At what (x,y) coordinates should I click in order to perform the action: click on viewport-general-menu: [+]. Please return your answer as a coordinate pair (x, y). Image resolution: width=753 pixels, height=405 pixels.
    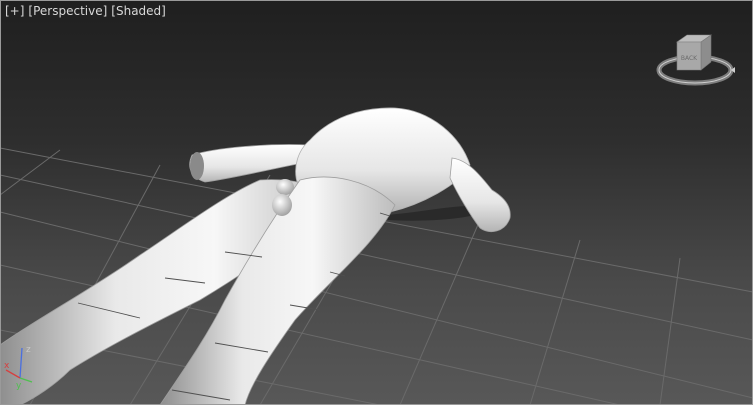
    Looking at the image, I should click on (14, 11).